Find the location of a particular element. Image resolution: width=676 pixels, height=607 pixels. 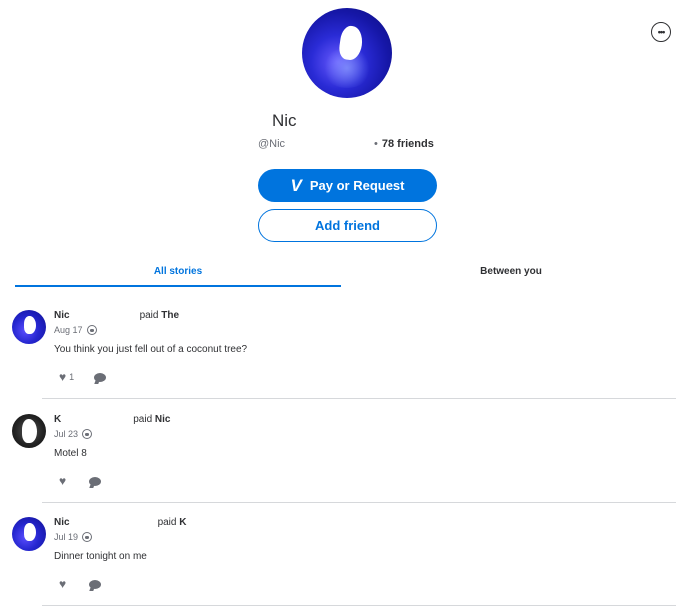

pay-or-request-button: V Pay or Request is located at coordinates (347, 185).